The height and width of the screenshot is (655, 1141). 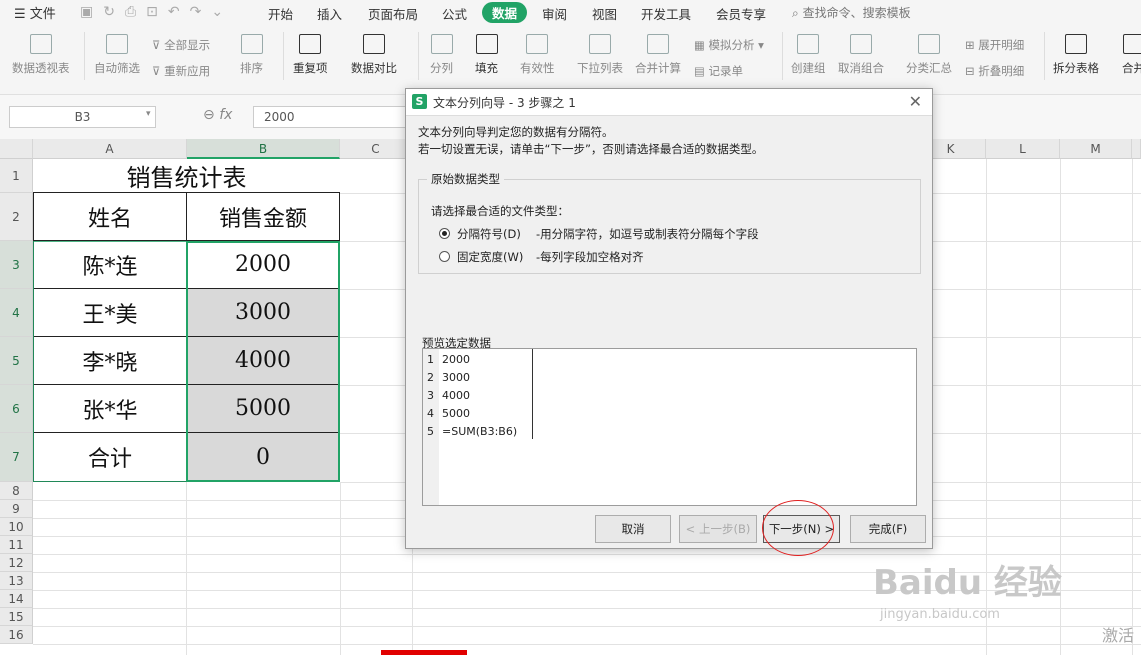 I want to click on total-amount-cell: 0, so click(x=263, y=457).